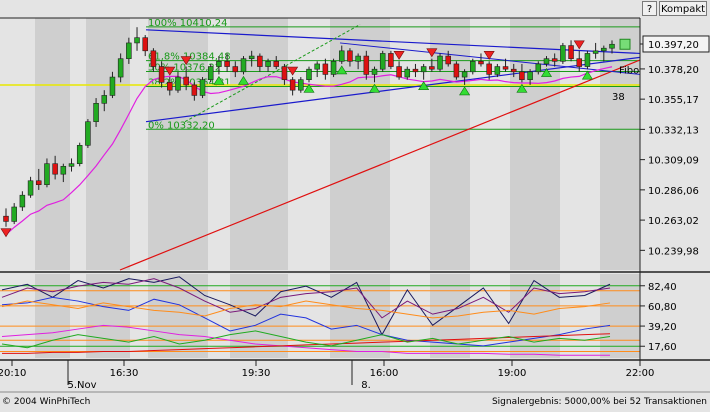 This screenshot has height=412, width=710. Describe the element at coordinates (673, 100) in the screenshot. I see `y-tick-label: 10.355,17` at that location.